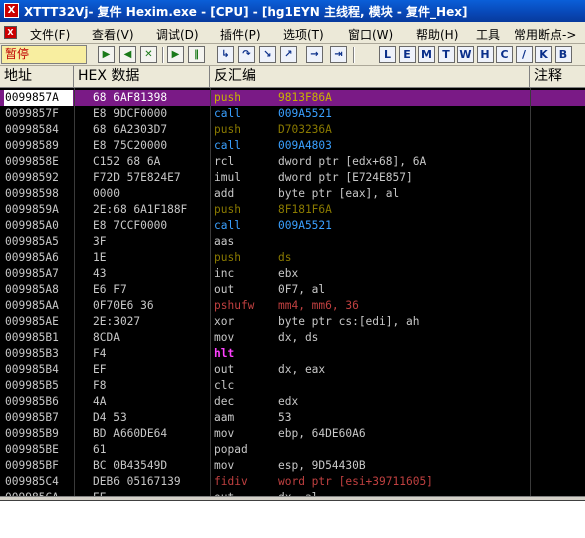 This screenshot has height=538, width=585. I want to click on instruction-hex: 3F, so click(100, 241).